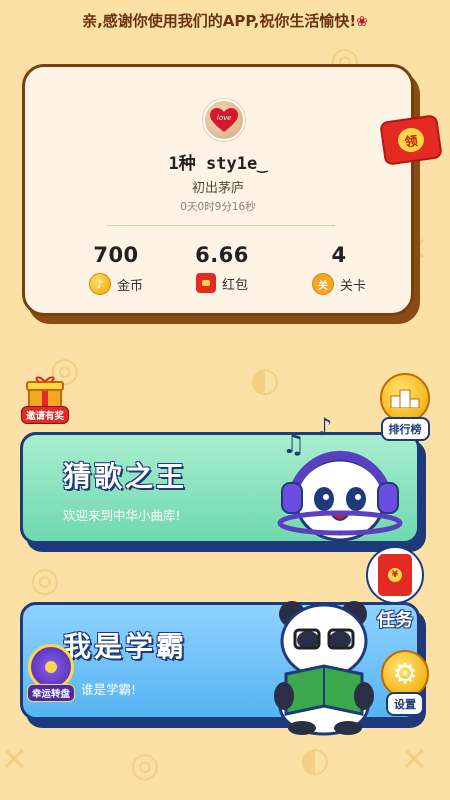 The width and height of the screenshot is (450, 800). I want to click on coins-value: 700, so click(116, 255).